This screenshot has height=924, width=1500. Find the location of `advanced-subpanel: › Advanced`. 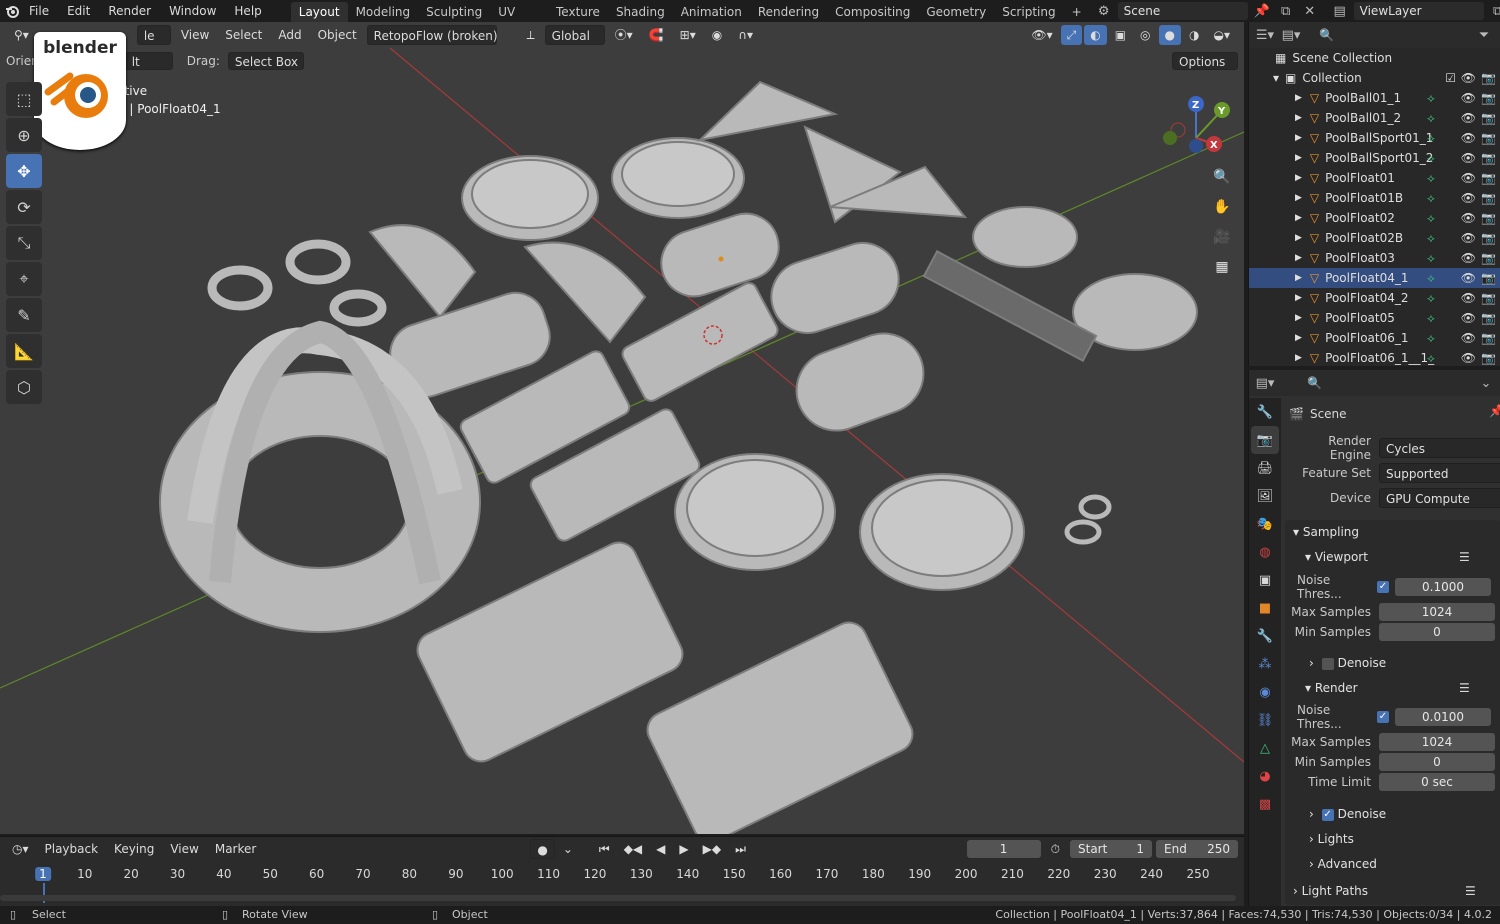

advanced-subpanel: › Advanced is located at coordinates (1343, 864).